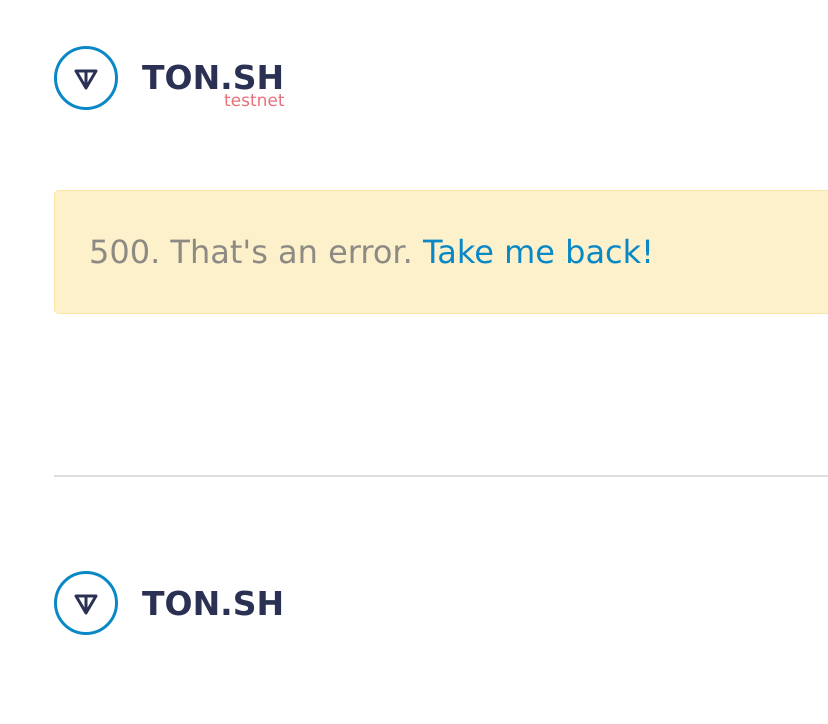 The width and height of the screenshot is (828, 724). What do you see at coordinates (213, 603) in the screenshot?
I see `footer-title: TON.SH` at bounding box center [213, 603].